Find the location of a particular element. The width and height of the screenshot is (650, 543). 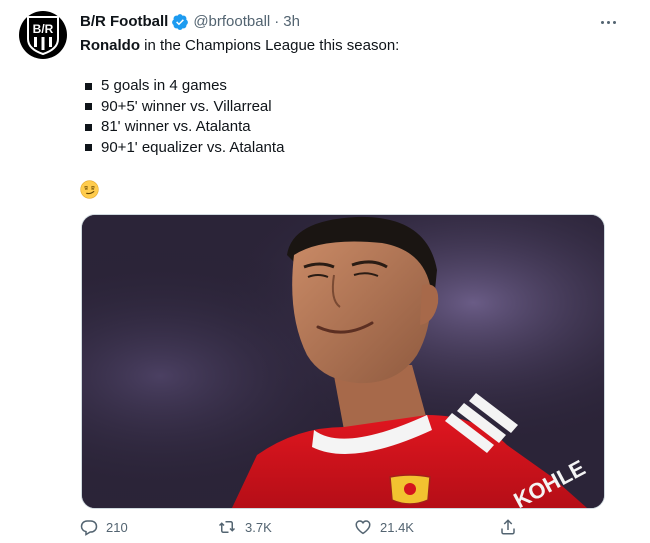

list-item-text: 81' winner vs. Atalanta is located at coordinates (176, 126).